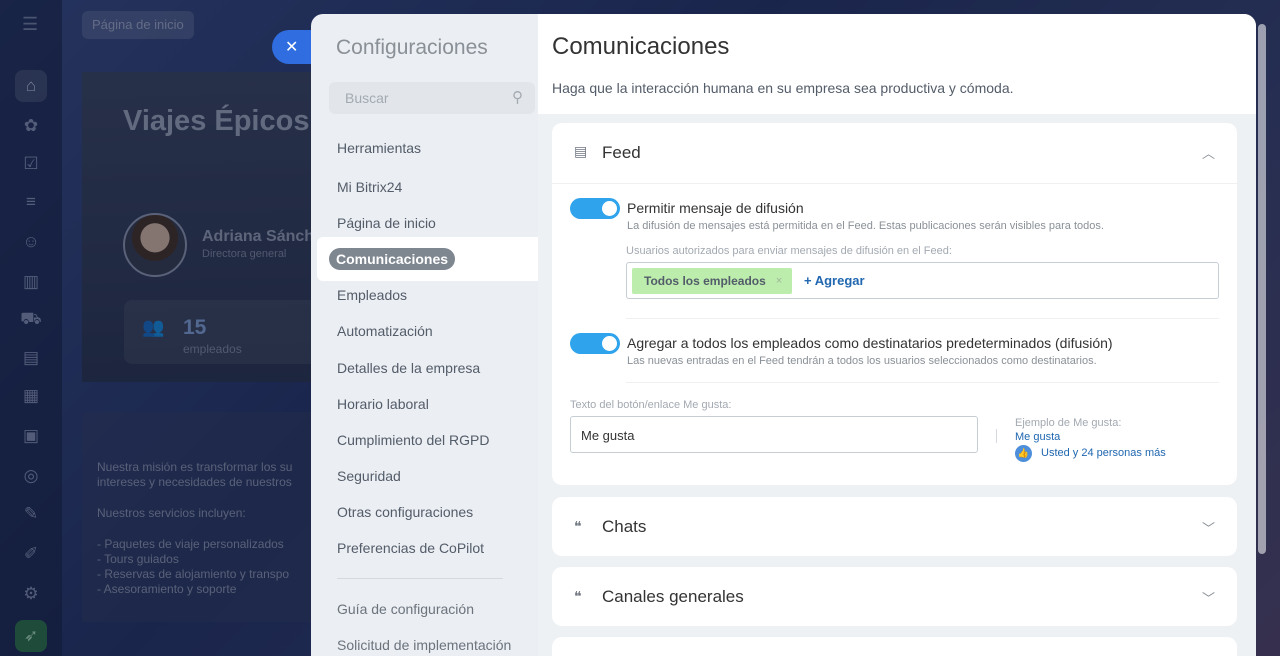 The height and width of the screenshot is (656, 1280). I want to click on search-placeholder: Buscar, so click(367, 98).